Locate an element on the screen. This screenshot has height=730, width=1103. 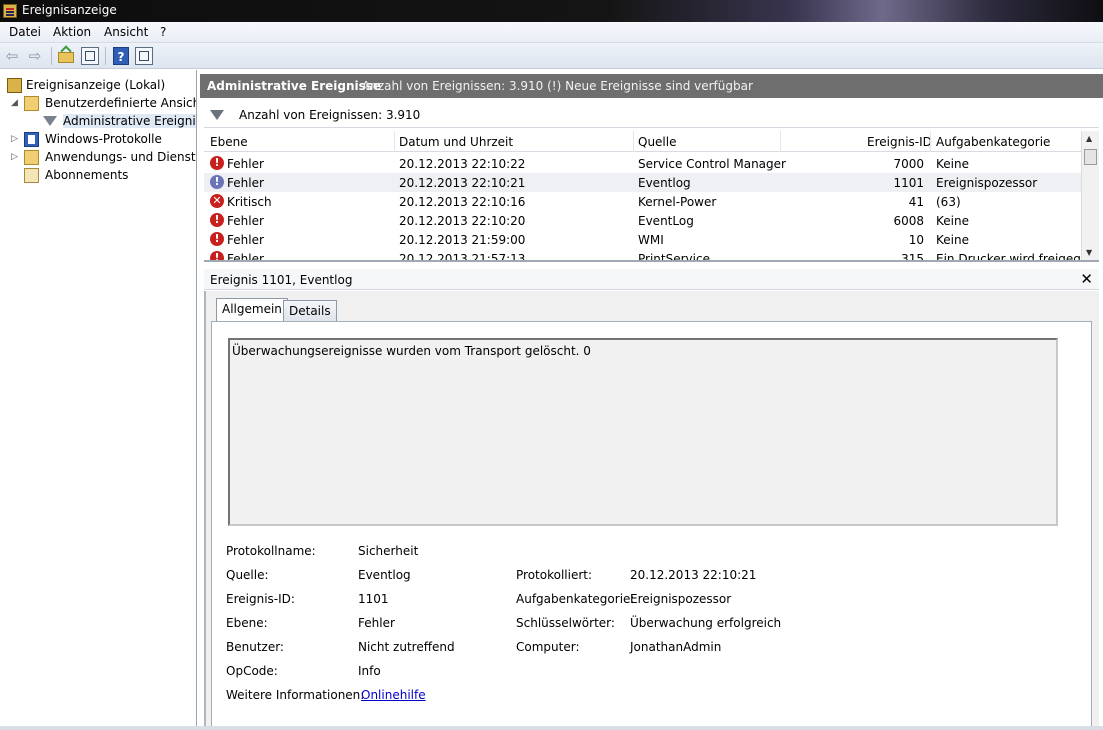
column-header-quelle: Quelle is located at coordinates (657, 142).